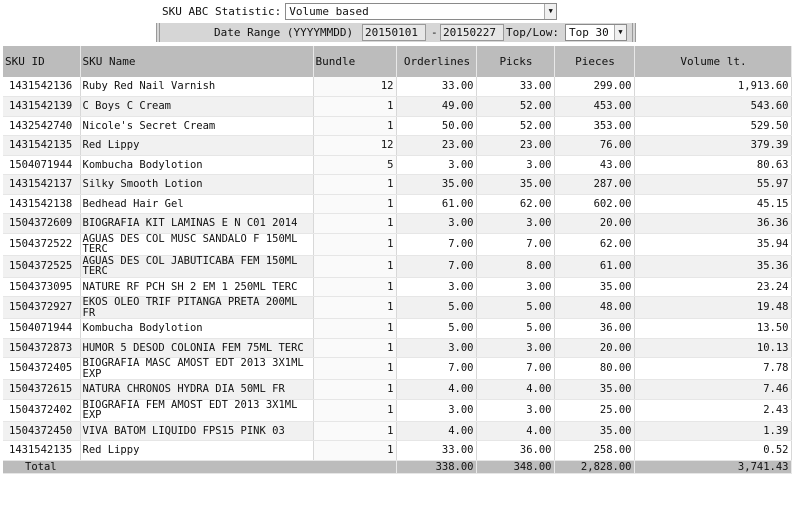 Image resolution: width=800 pixels, height=516 pixels. I want to click on cell-pieces: 61.00, so click(594, 266).